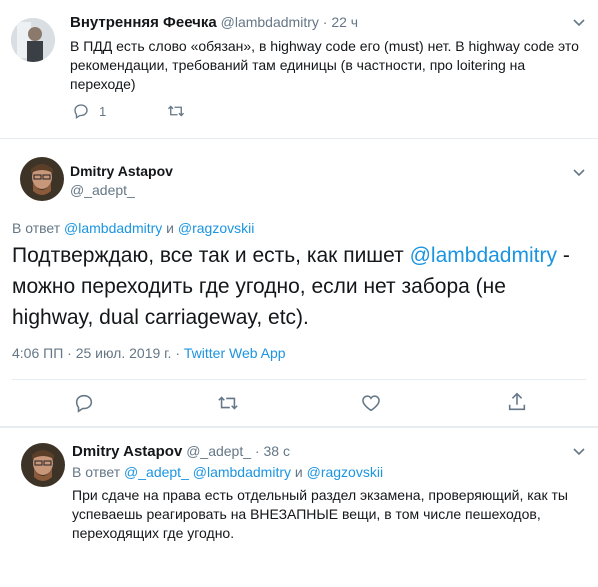 Image resolution: width=598 pixels, height=587 pixels. I want to click on author-name: Внутренняя Феечка, so click(143, 22).